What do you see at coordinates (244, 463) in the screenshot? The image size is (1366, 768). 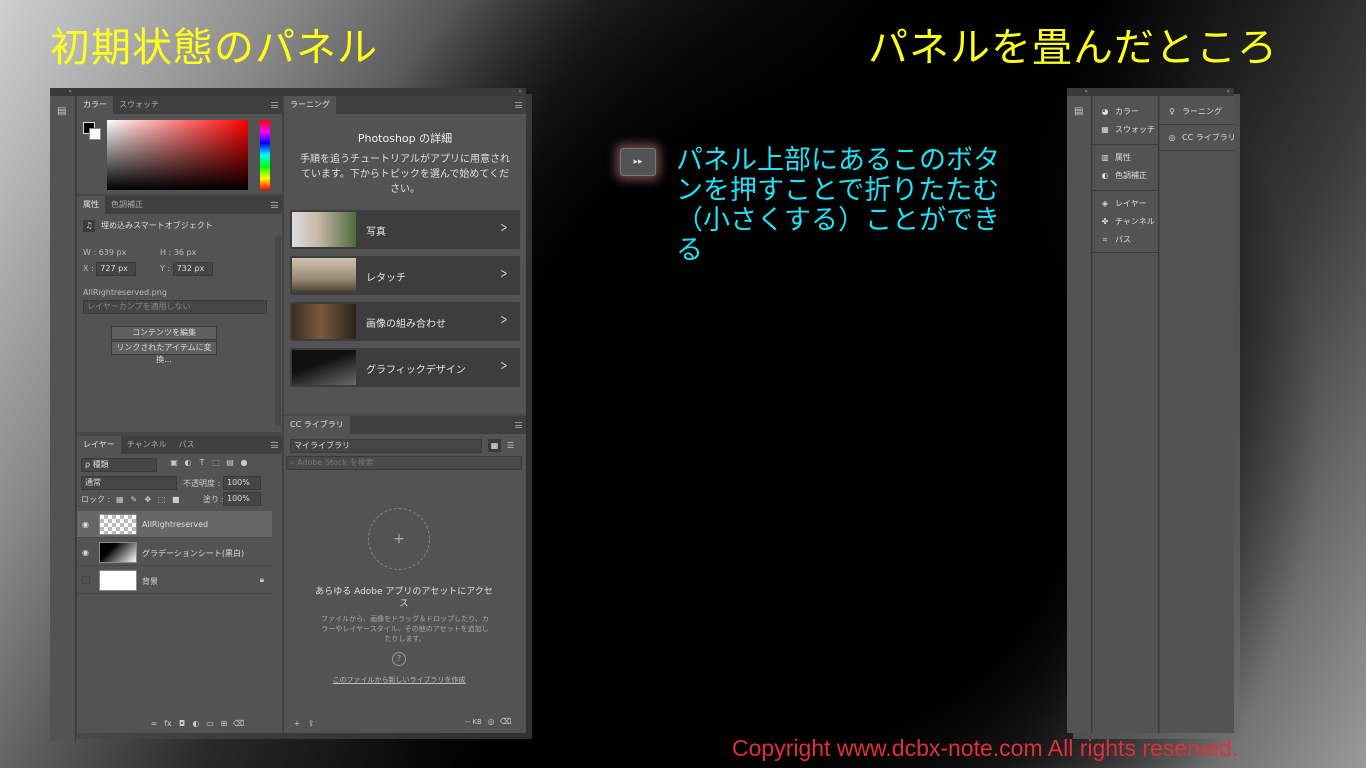 I see `filter-toggle-icon: ●` at bounding box center [244, 463].